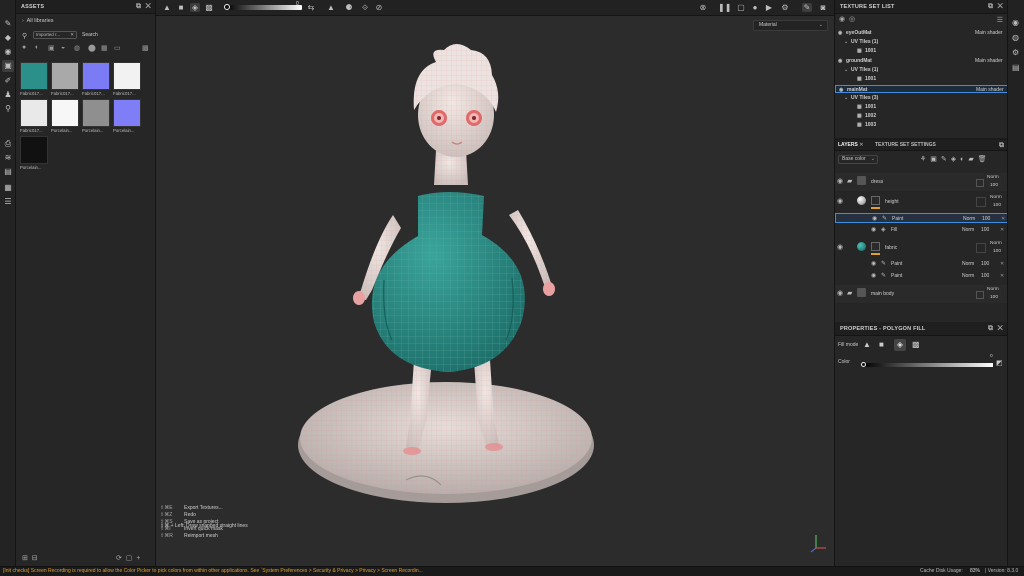  Describe the element at coordinates (38, 21) in the screenshot. I see `library-breadcrumb: › All libraries` at that location.